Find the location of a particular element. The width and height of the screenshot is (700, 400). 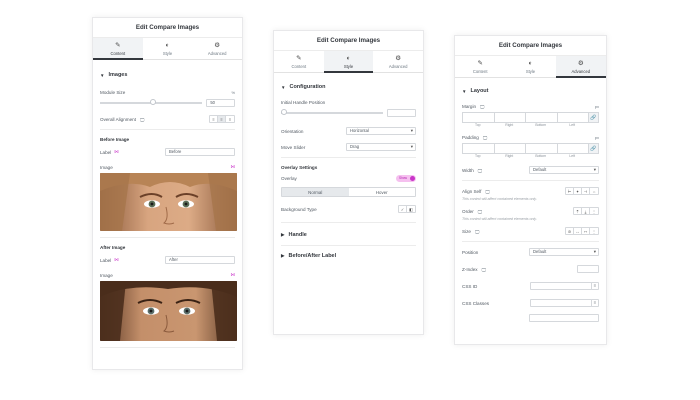

after-image-preview is located at coordinates (168, 311).